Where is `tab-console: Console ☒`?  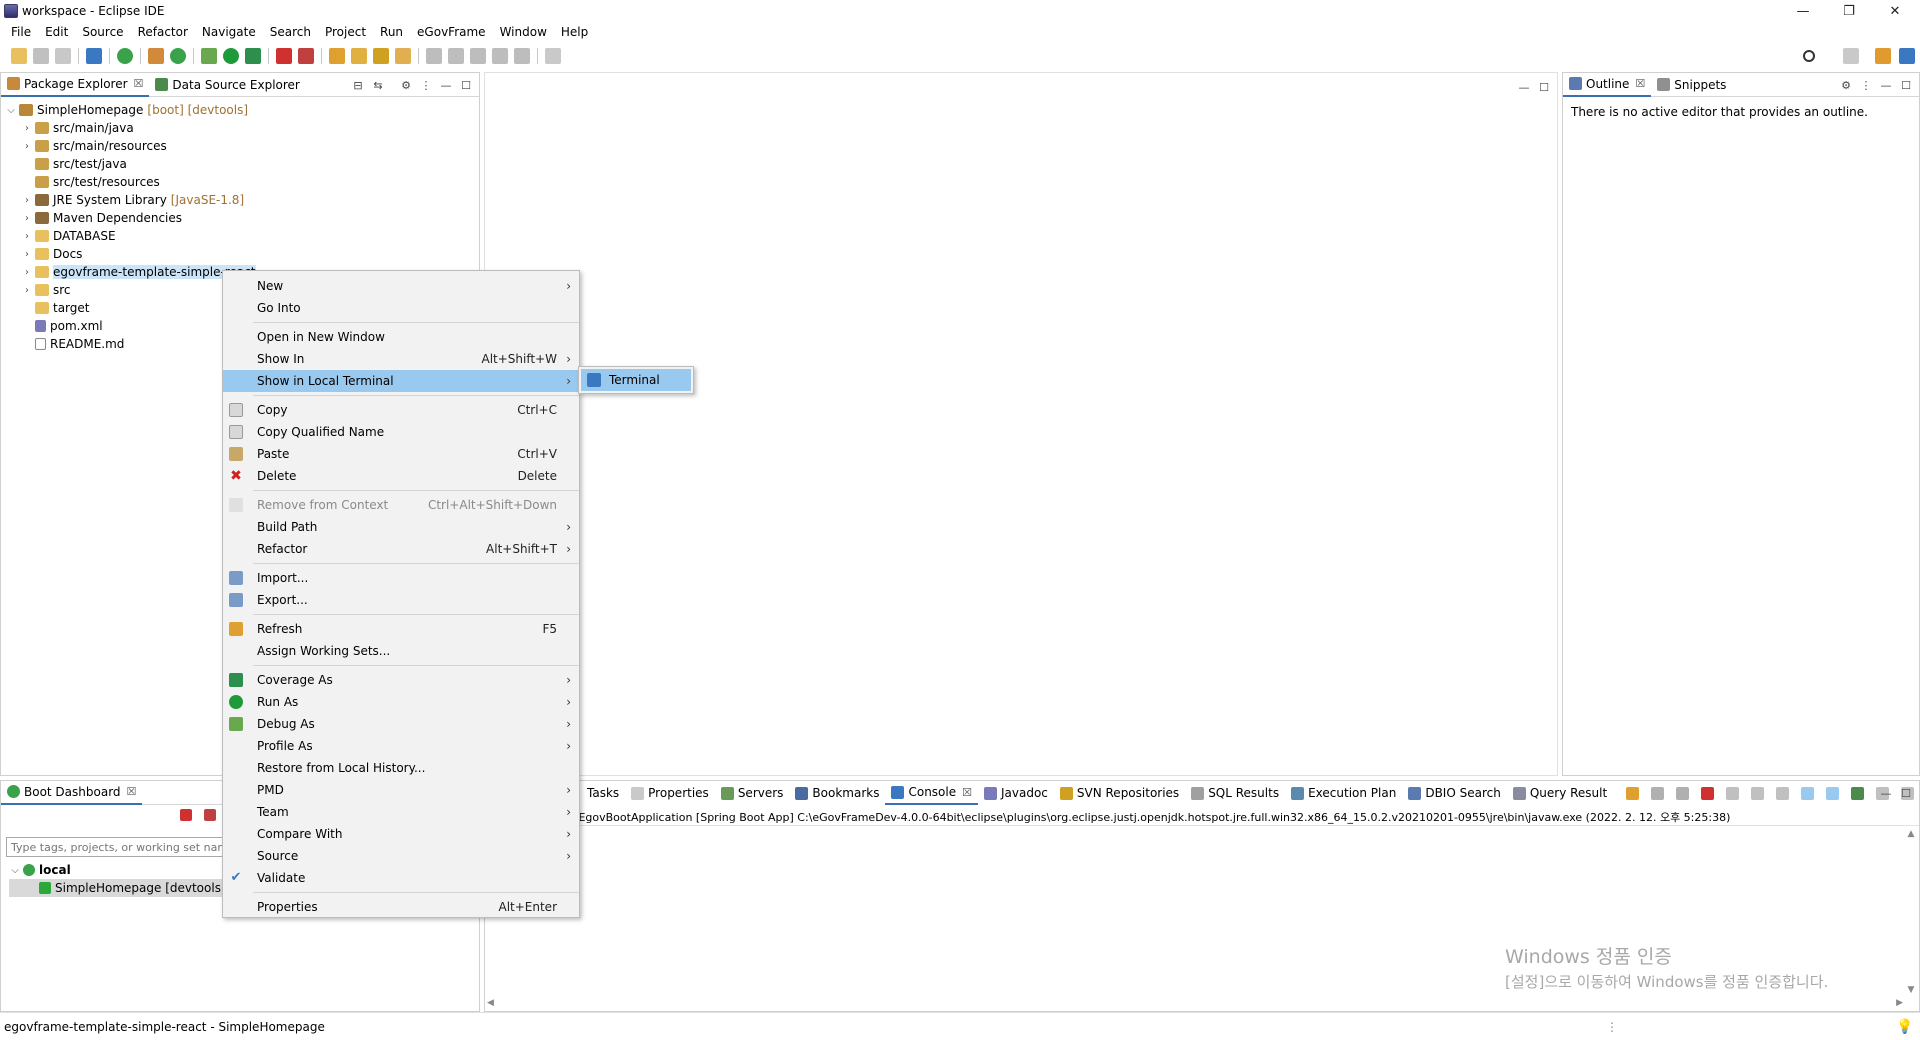 tab-console: Console ☒ is located at coordinates (931, 793).